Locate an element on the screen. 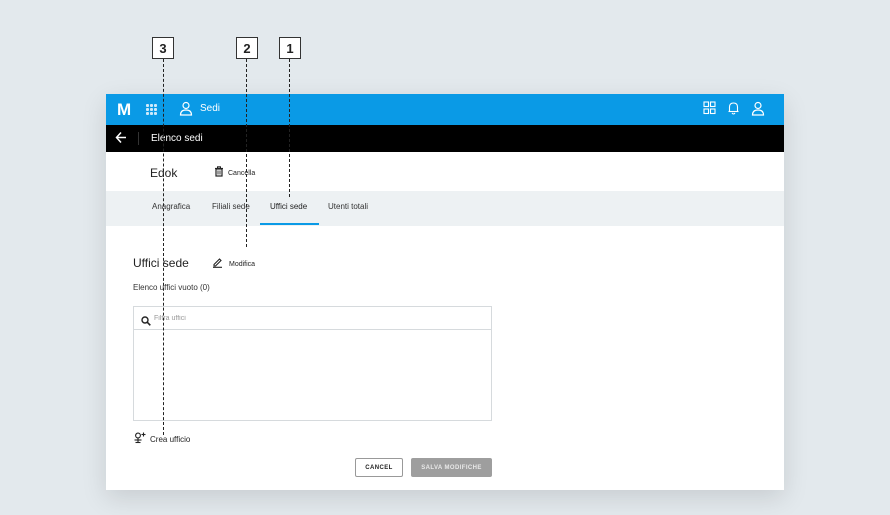 The height and width of the screenshot is (515, 890). add-office-icon is located at coordinates (139, 439).